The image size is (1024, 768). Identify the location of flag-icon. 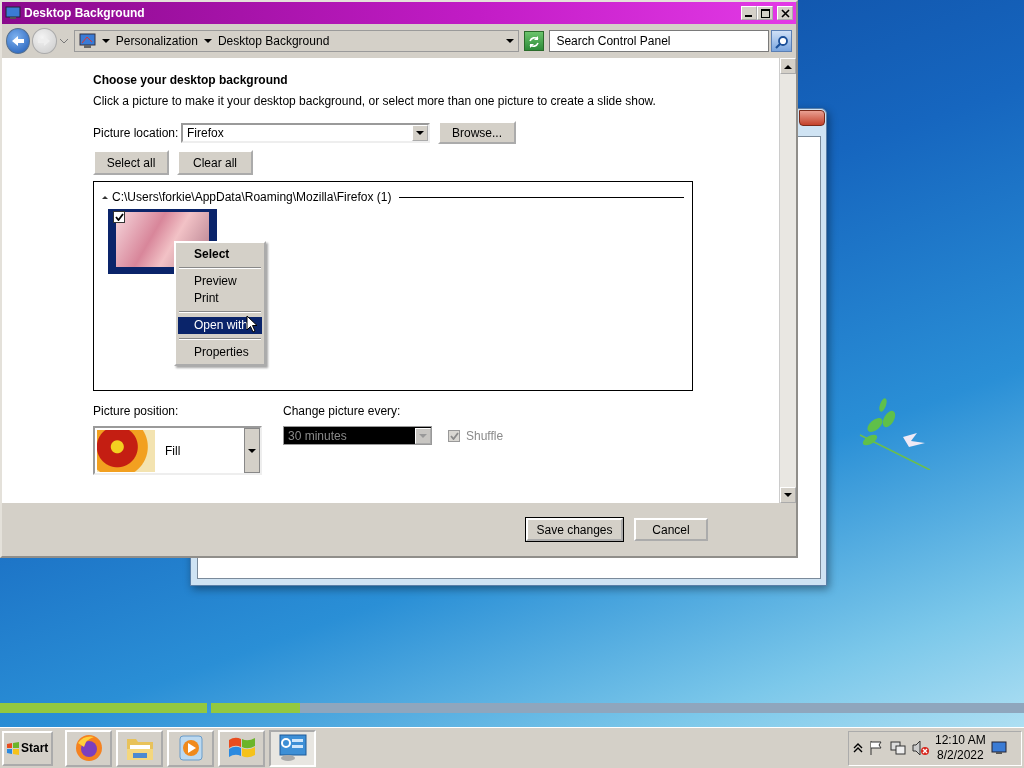
(876, 748).